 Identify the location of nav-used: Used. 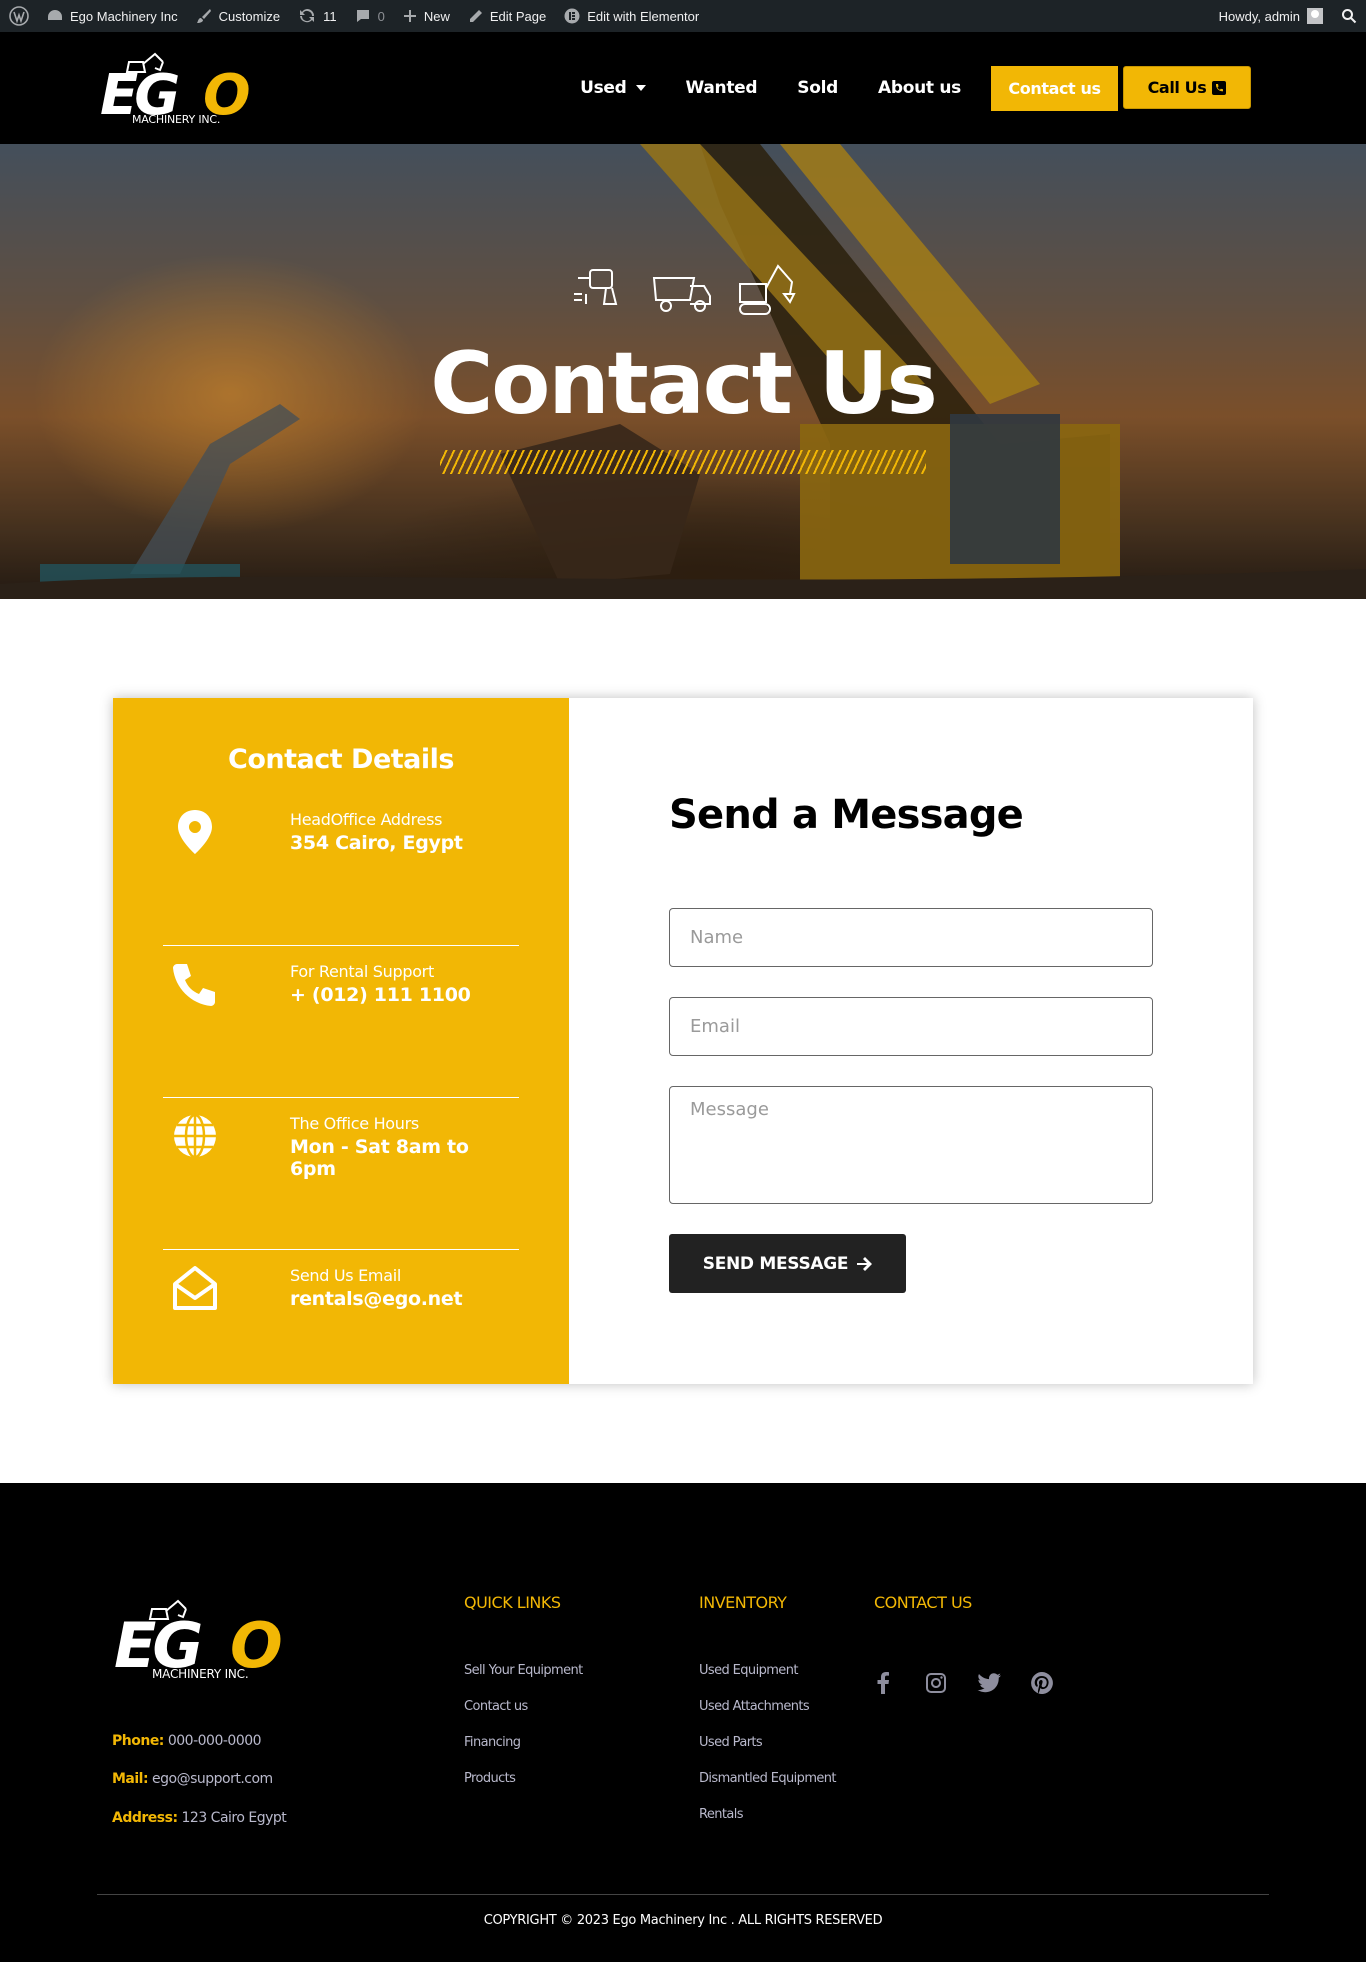
(612, 88).